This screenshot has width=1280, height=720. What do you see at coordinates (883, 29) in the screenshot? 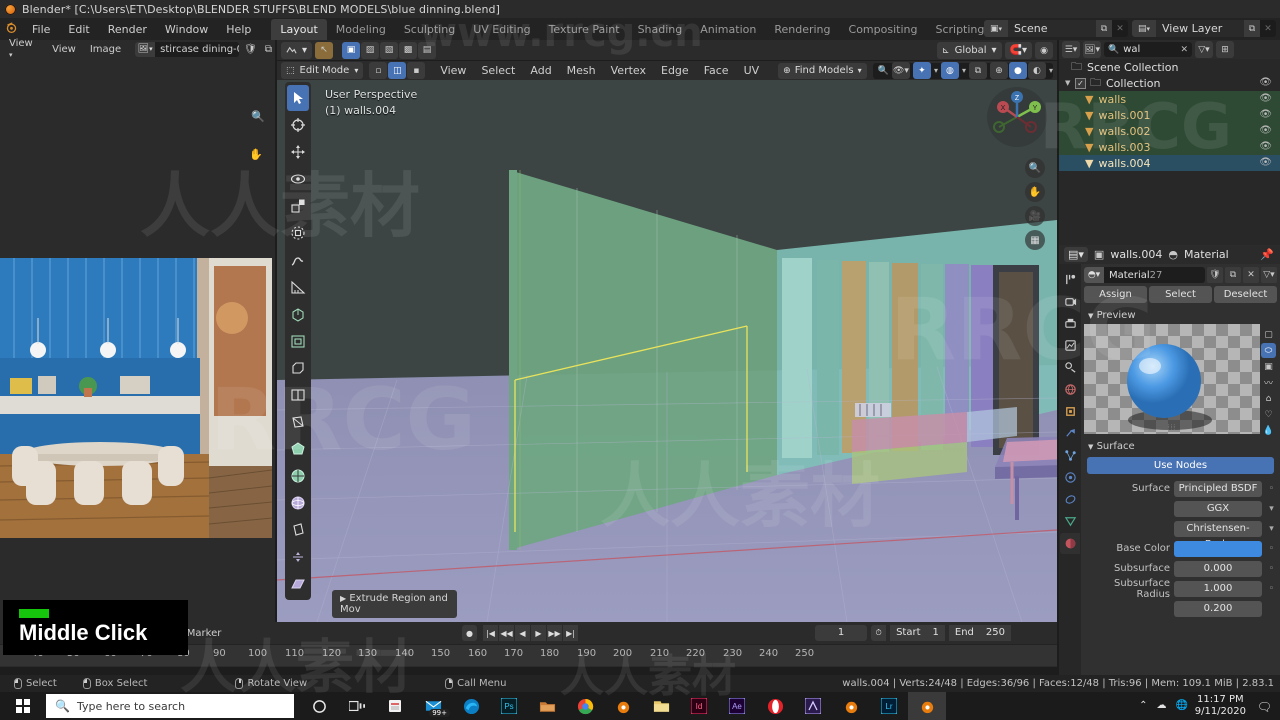
I see `tab-compositing: Compositing` at bounding box center [883, 29].